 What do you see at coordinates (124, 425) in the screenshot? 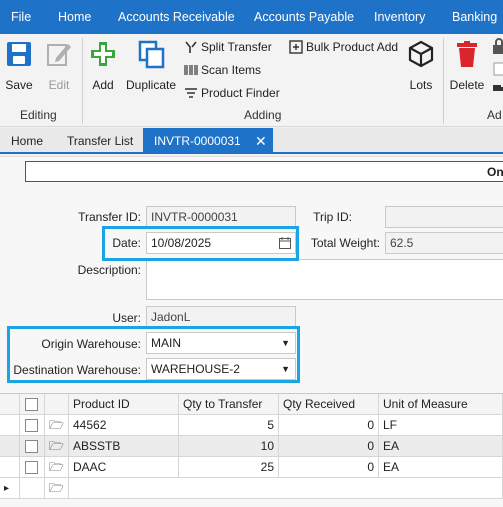
I see `cell-product-id: 44562` at bounding box center [124, 425].